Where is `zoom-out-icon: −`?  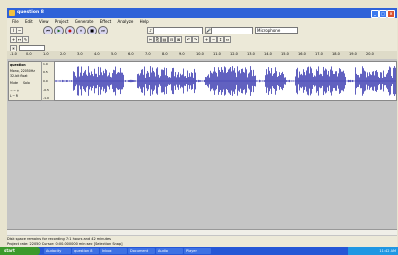
zoom-out-icon: − is located at coordinates (213, 39).